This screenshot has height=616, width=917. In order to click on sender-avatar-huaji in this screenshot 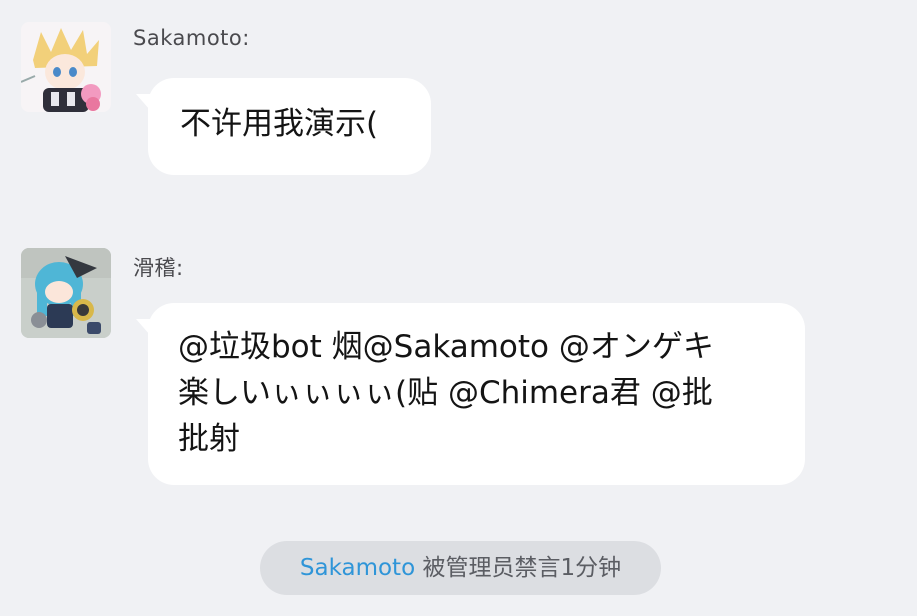, I will do `click(66, 293)`.